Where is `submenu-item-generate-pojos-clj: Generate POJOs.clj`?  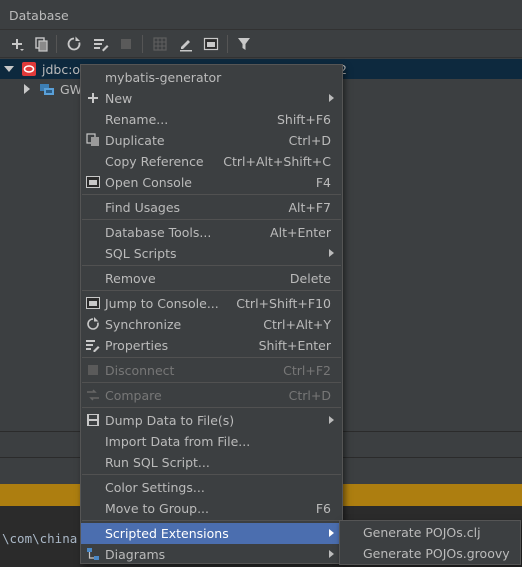 submenu-item-generate-pojos-clj: Generate POJOs.clj is located at coordinates (430, 532).